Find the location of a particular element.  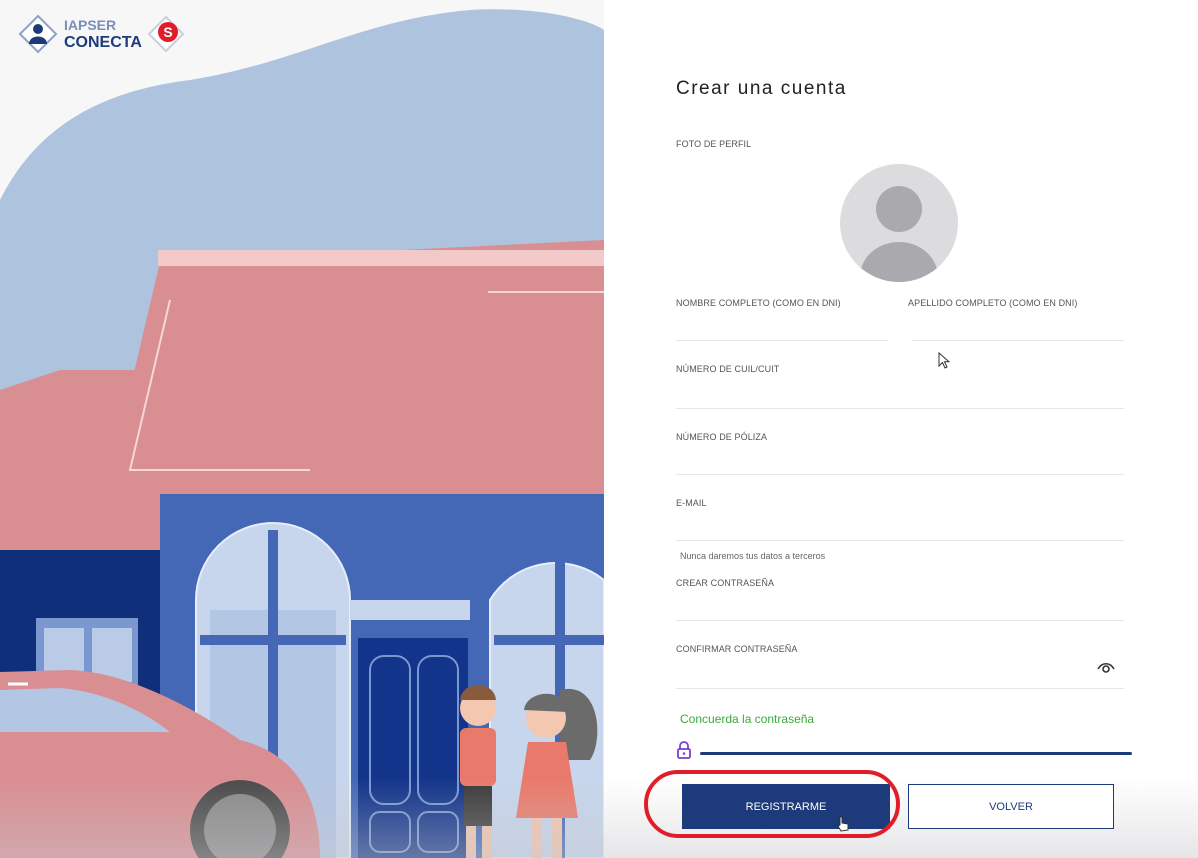

password-strength-bar is located at coordinates (916, 753).